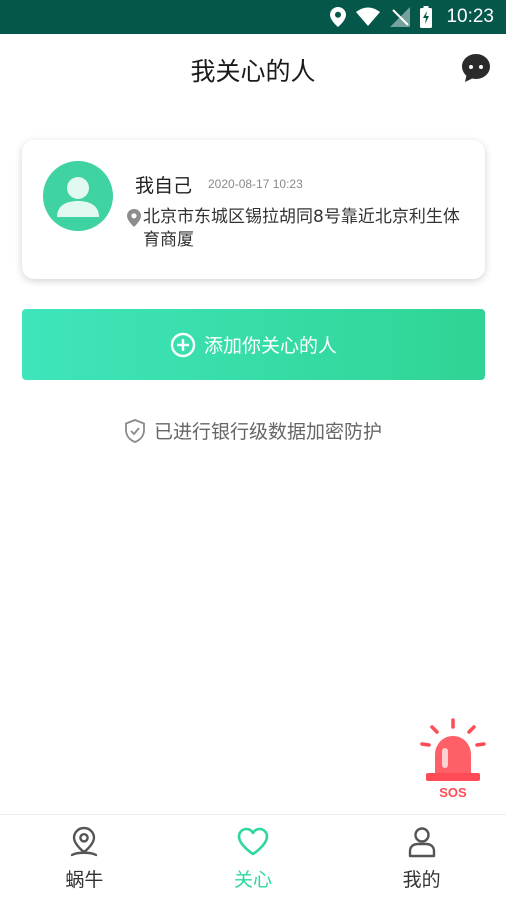 The image size is (506, 900). I want to click on avatar, so click(78, 196).